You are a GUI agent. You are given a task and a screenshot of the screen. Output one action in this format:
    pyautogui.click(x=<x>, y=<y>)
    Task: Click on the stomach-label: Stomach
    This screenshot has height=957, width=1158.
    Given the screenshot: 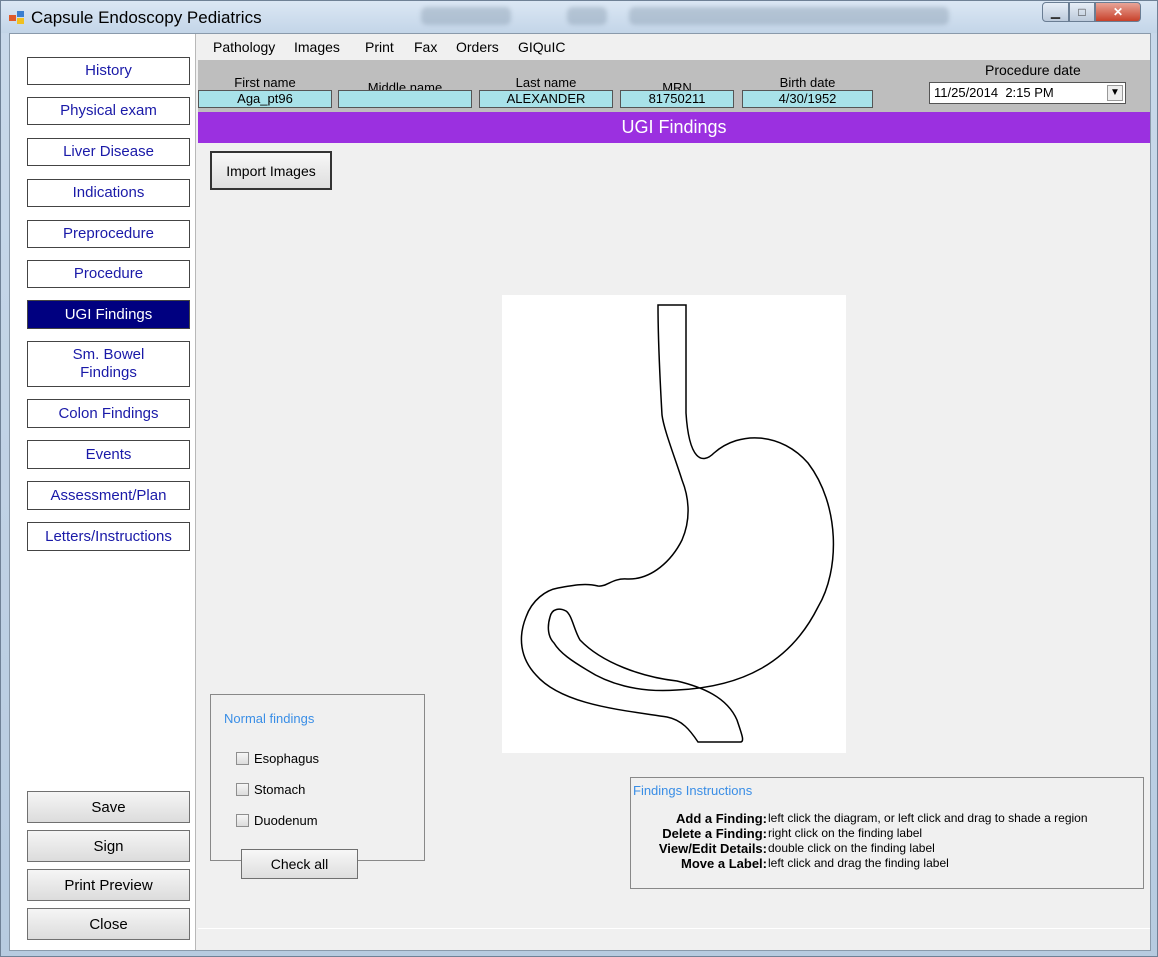 What is the action you would take?
    pyautogui.click(x=280, y=789)
    